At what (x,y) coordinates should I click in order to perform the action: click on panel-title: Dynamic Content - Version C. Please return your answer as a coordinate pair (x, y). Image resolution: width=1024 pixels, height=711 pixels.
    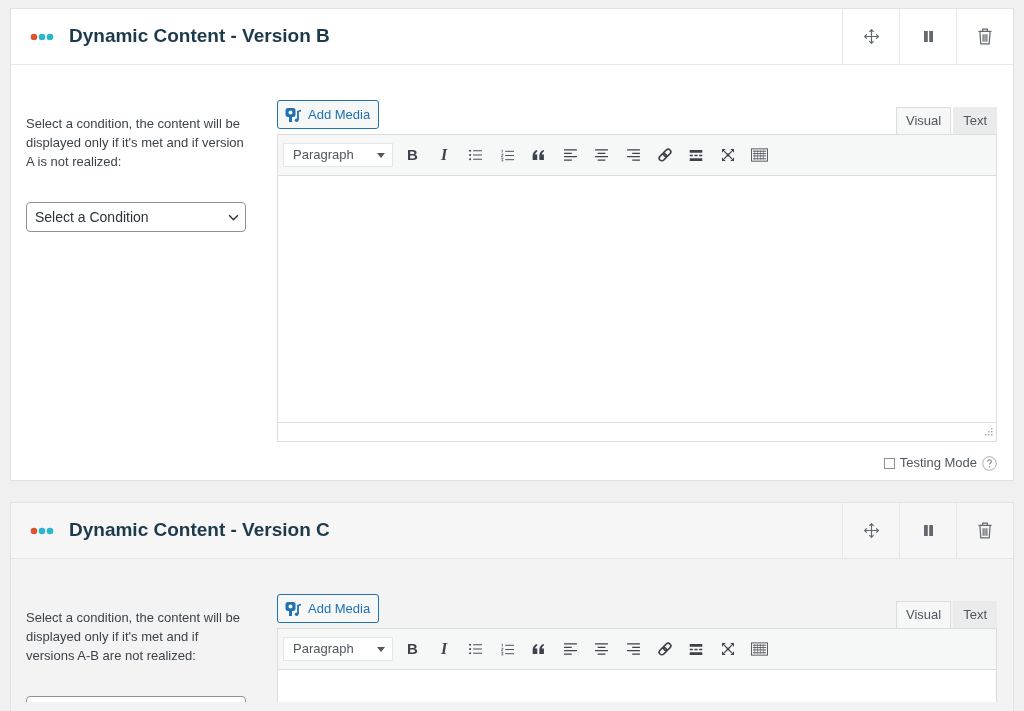
    Looking at the image, I should click on (199, 530).